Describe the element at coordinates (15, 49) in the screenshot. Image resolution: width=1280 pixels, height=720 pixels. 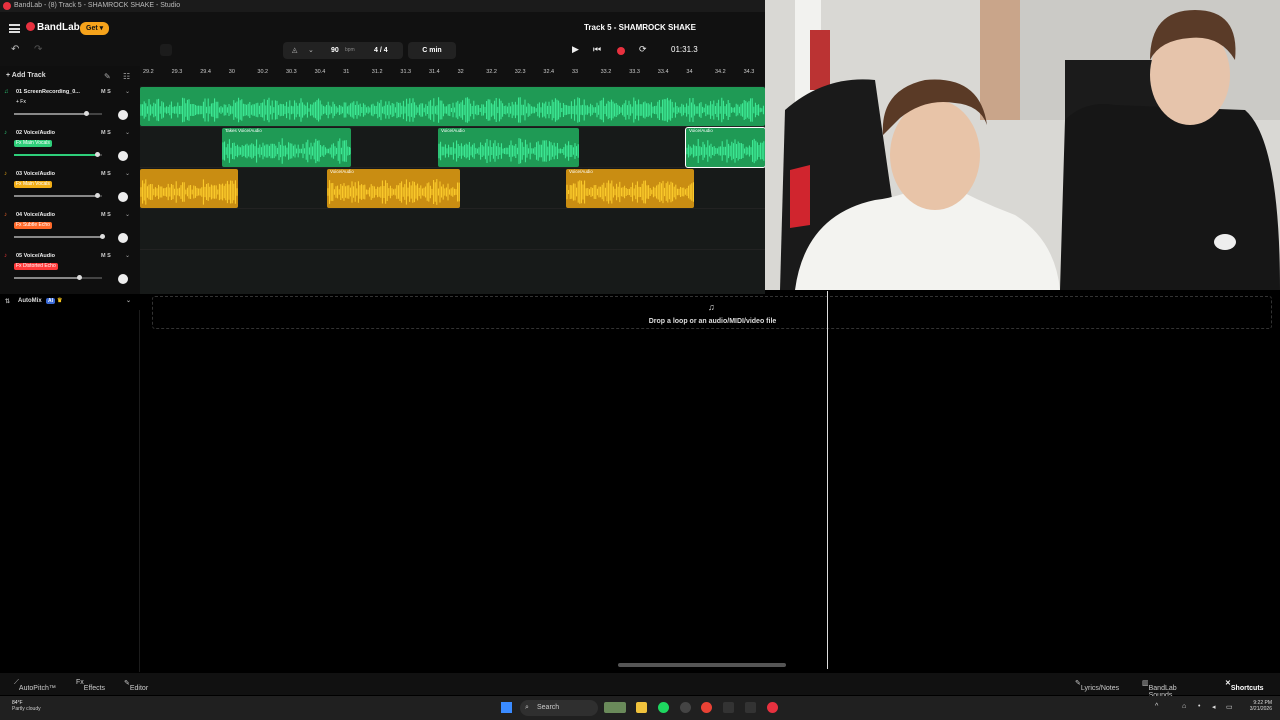
I see `undo-icon: ↶` at that location.